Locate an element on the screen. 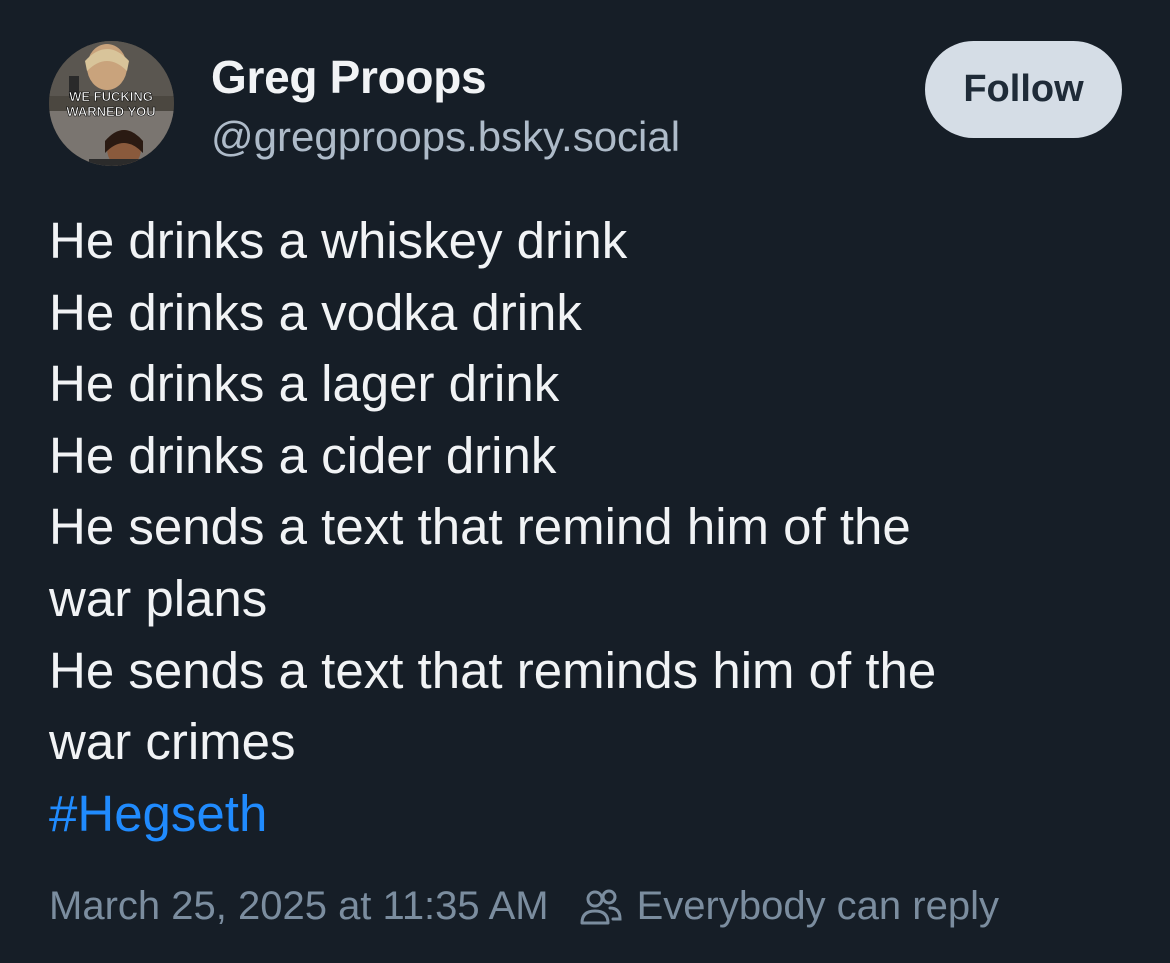 The image size is (1170, 963). post-line: He drinks a whiskey drink is located at coordinates (338, 240).